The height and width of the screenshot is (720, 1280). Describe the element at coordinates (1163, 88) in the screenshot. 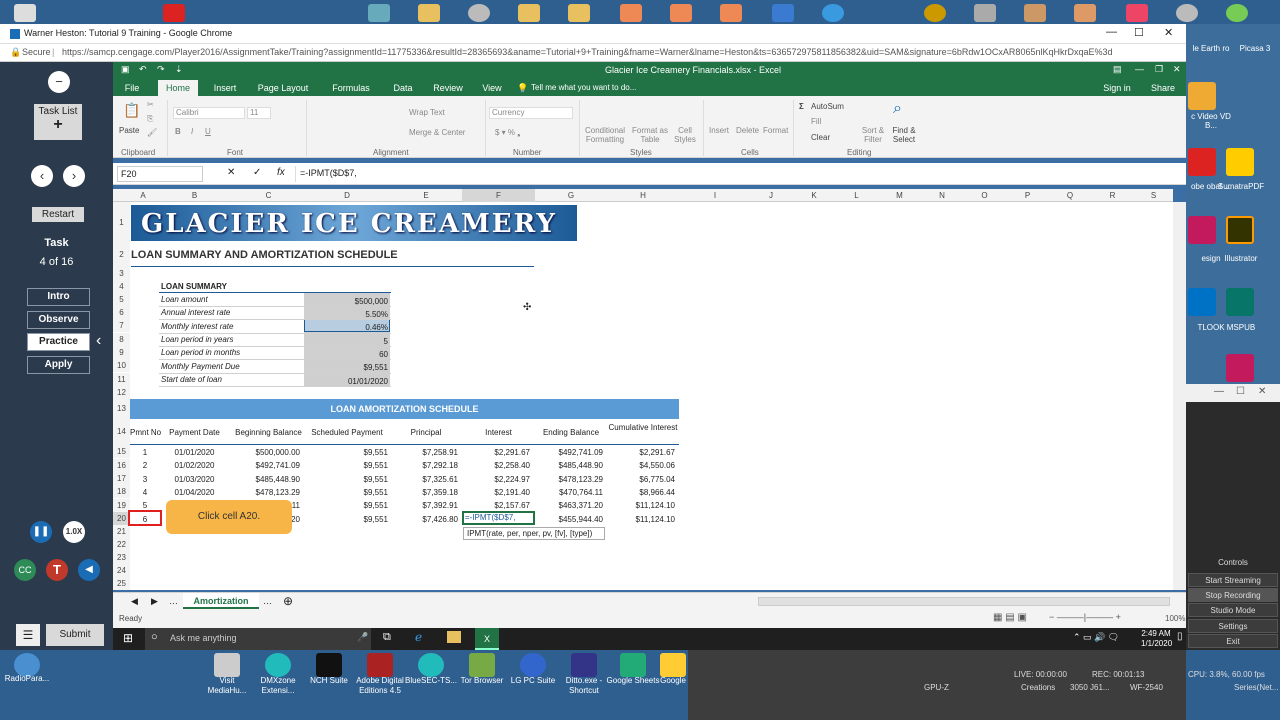

I see `share-button: Share` at that location.